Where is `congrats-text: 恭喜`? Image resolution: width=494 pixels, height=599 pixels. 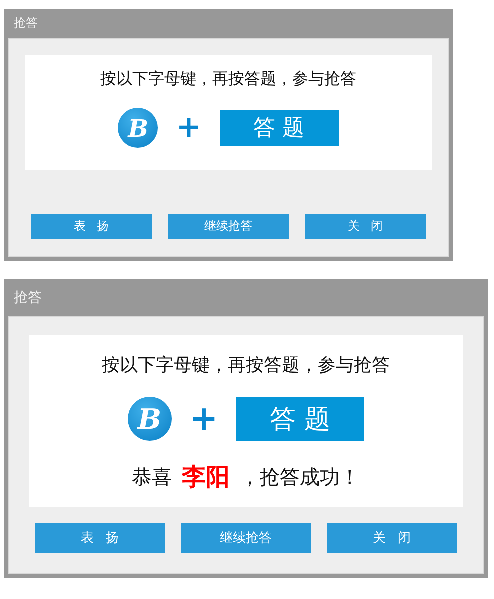 congrats-text: 恭喜 is located at coordinates (152, 477).